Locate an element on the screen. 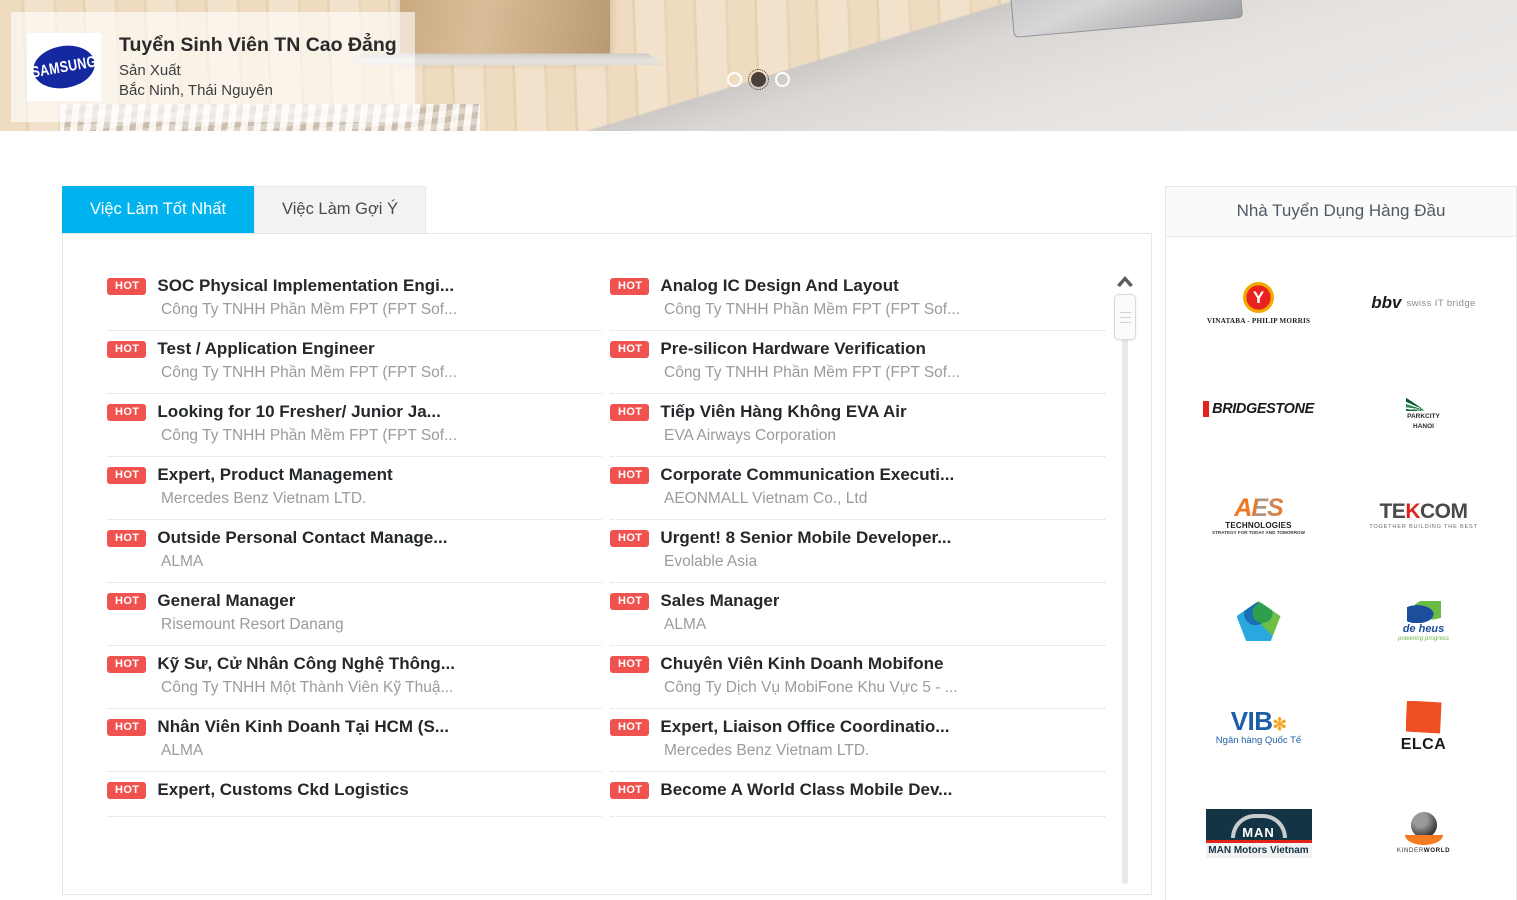 The width and height of the screenshot is (1517, 900). job-company: Risemount Resort Danang is located at coordinates (381, 625).